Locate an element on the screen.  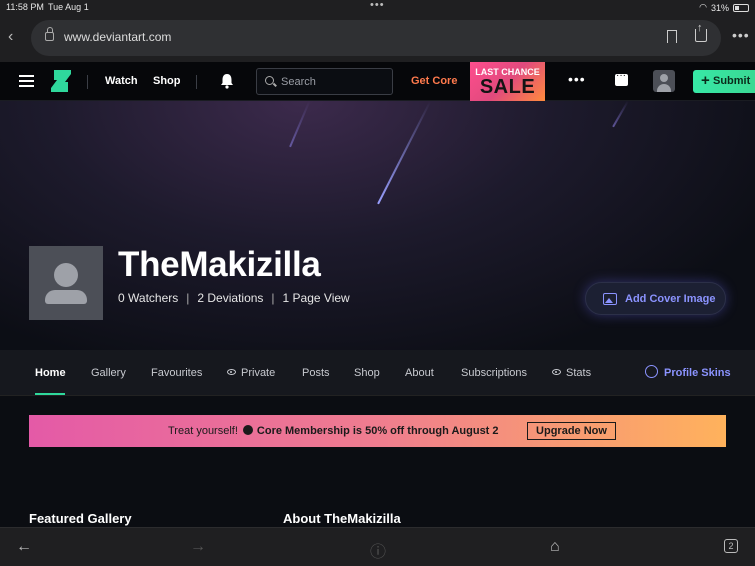
page-views-count: 1 Page View is located at coordinates (316, 298).